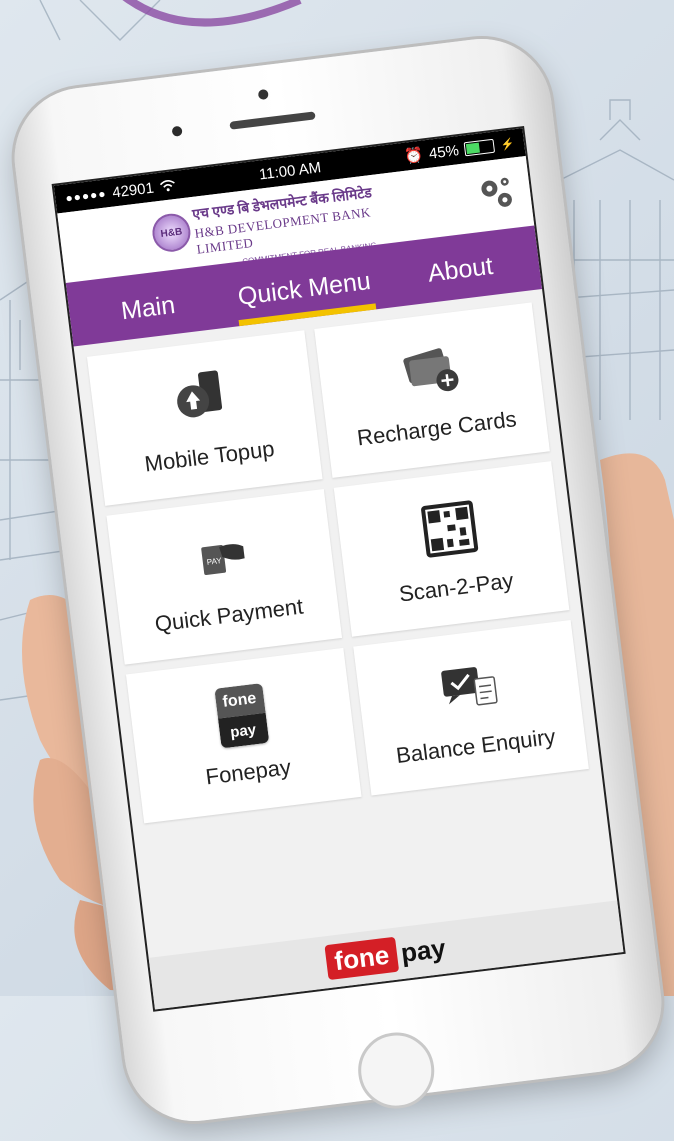 This screenshot has width=674, height=1141. What do you see at coordinates (362, 958) in the screenshot?
I see `brand-fone-text: fone` at bounding box center [362, 958].